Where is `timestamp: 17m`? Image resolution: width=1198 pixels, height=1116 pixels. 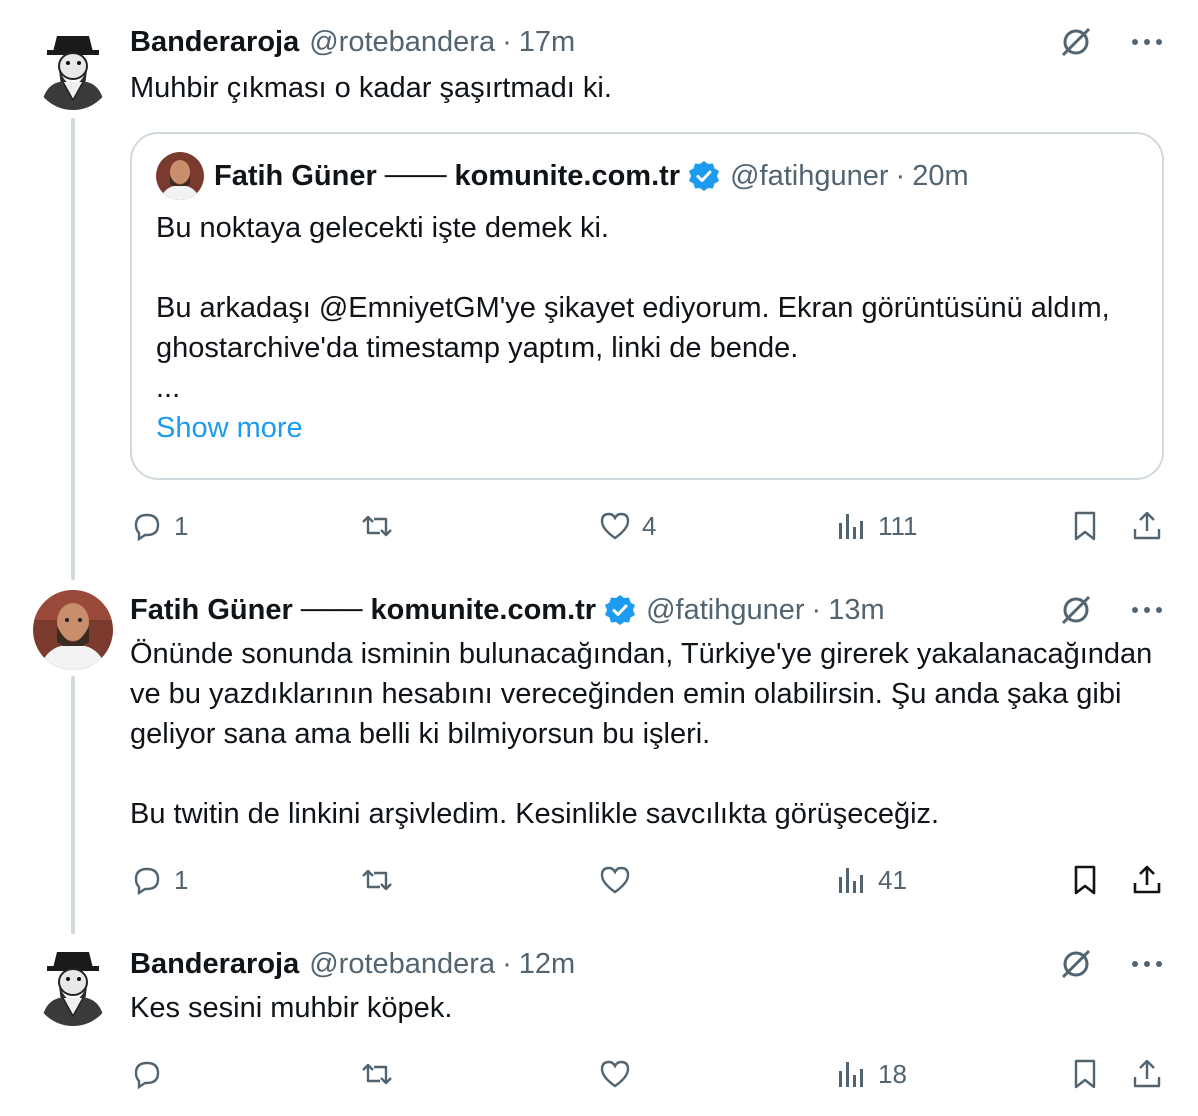 timestamp: 17m is located at coordinates (547, 42).